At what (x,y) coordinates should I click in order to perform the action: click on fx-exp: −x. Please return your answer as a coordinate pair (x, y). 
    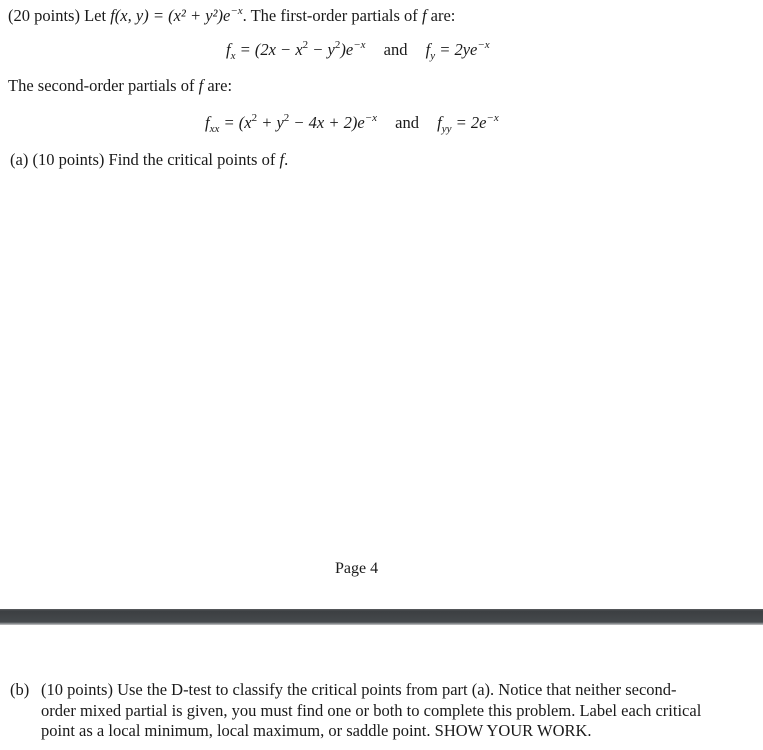
    Looking at the image, I should click on (359, 45).